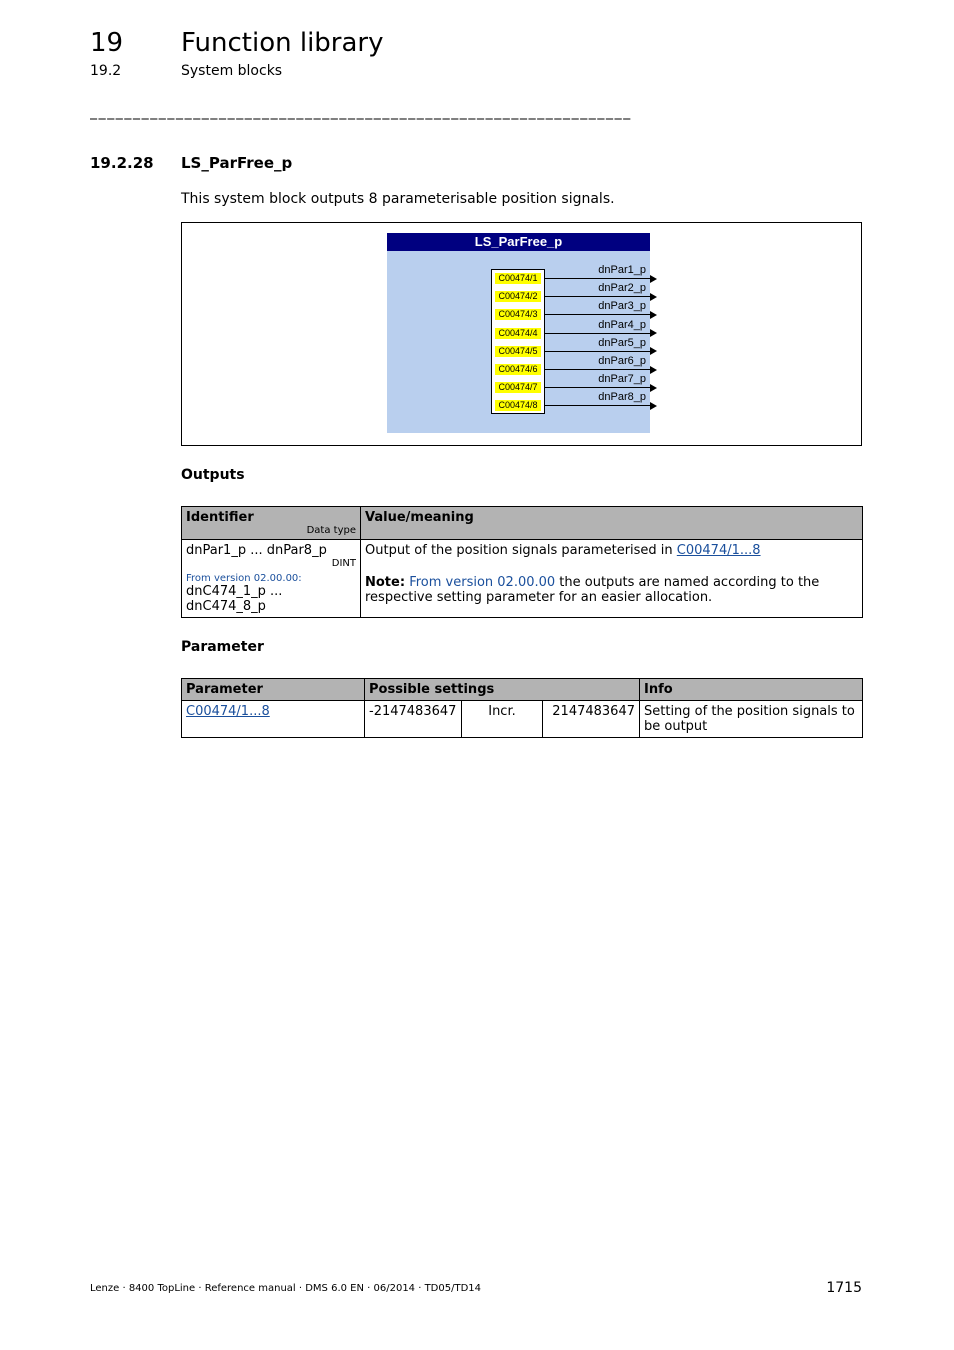 This screenshot has width=954, height=1350. I want to click on parameter-tag: C00474/5, so click(518, 351).